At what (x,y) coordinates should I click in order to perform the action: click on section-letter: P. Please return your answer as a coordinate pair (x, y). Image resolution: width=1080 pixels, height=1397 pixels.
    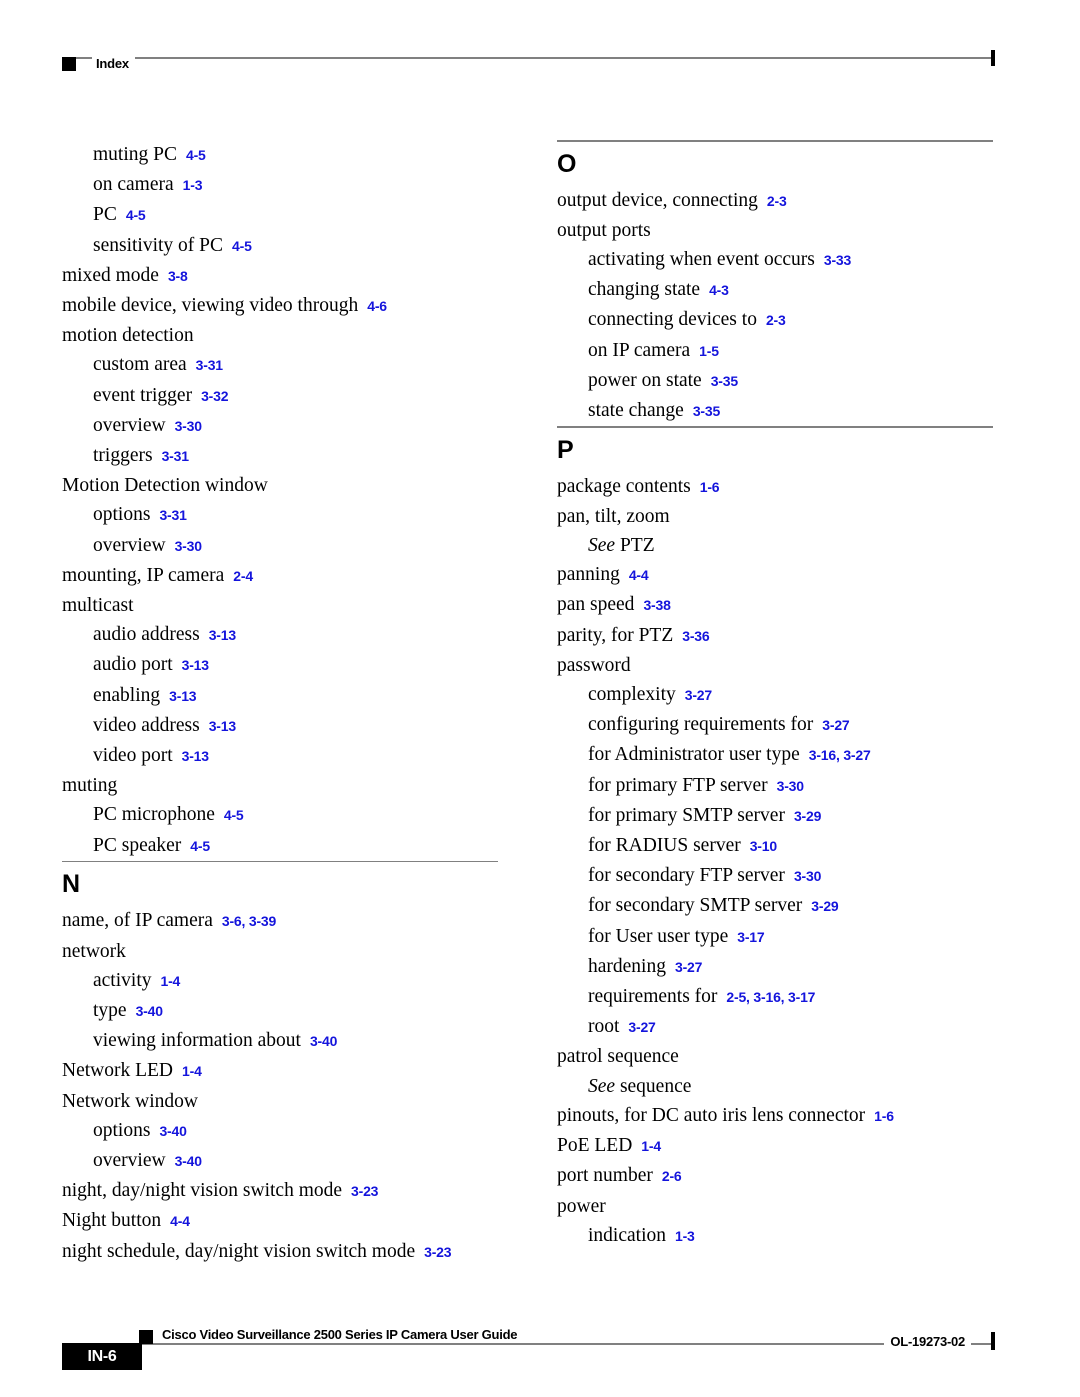
    Looking at the image, I should click on (565, 449).